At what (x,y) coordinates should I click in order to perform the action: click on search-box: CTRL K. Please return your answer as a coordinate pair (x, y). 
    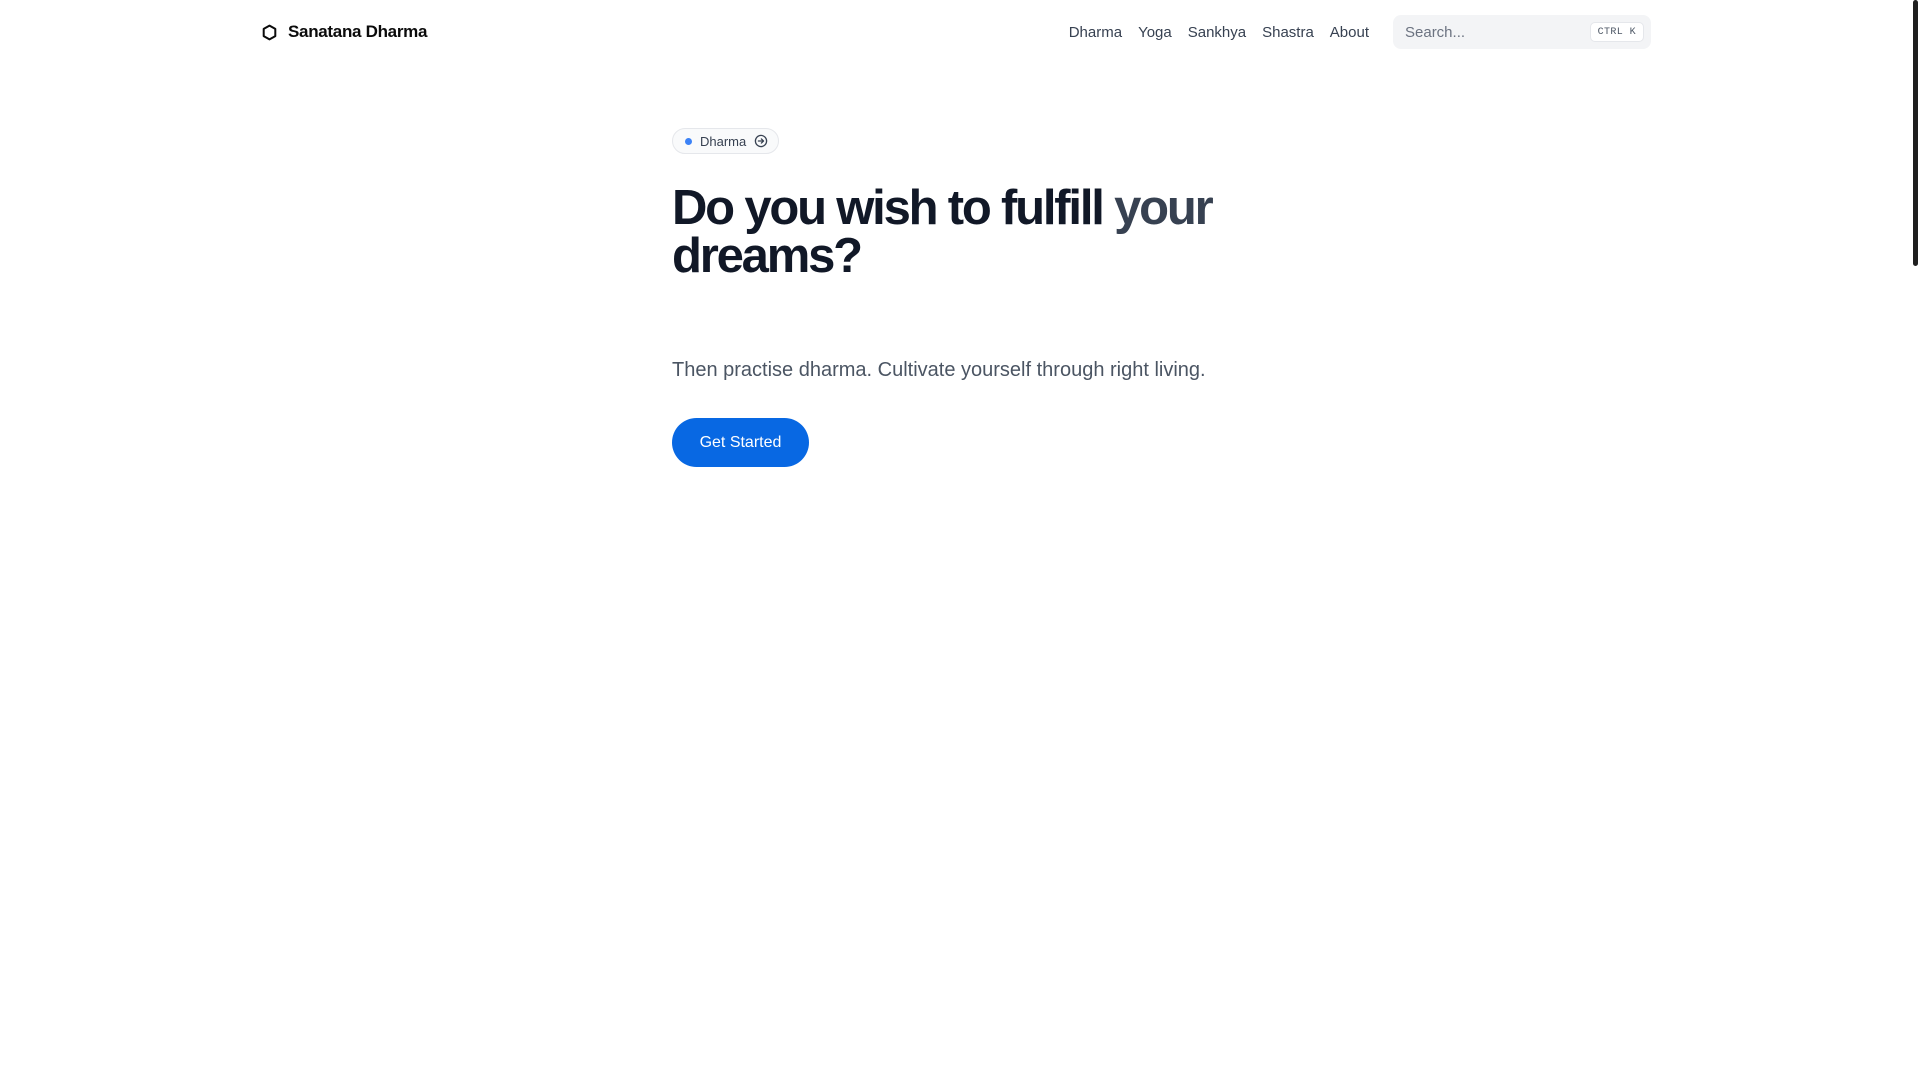
    Looking at the image, I should click on (1522, 32).